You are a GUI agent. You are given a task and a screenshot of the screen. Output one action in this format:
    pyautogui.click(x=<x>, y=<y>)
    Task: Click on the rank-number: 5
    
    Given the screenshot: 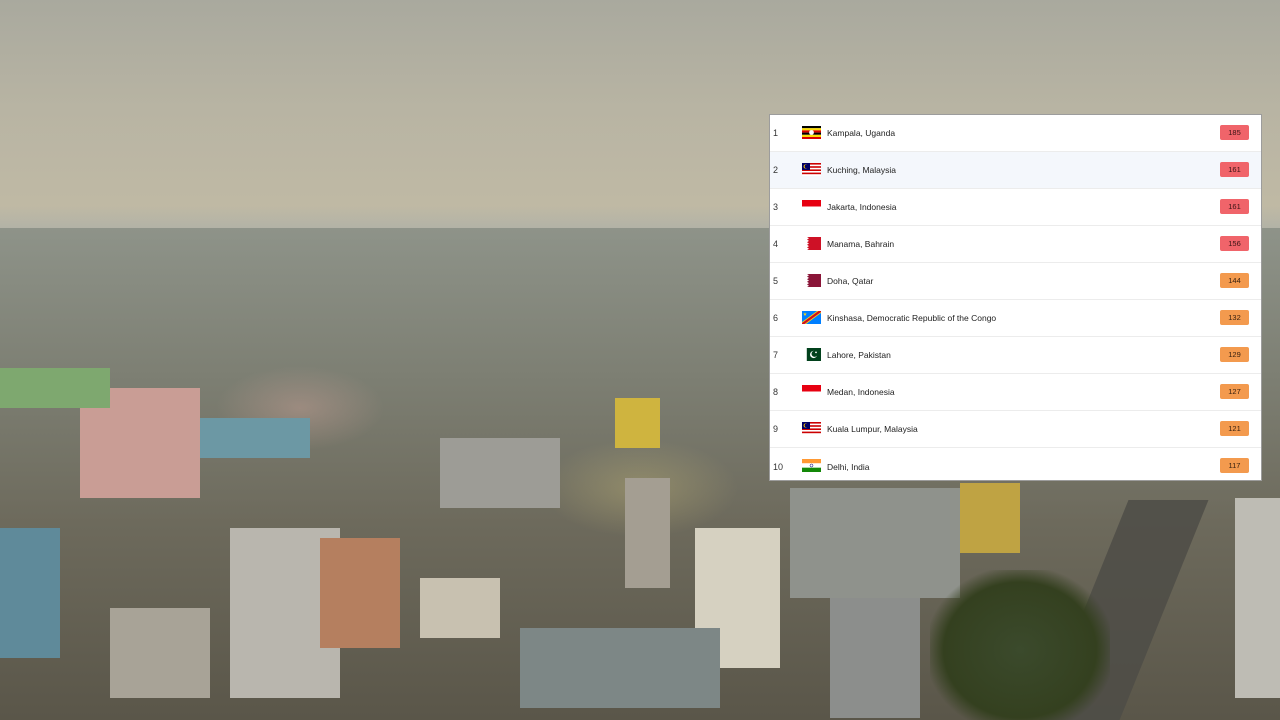 What is the action you would take?
    pyautogui.click(x=776, y=281)
    